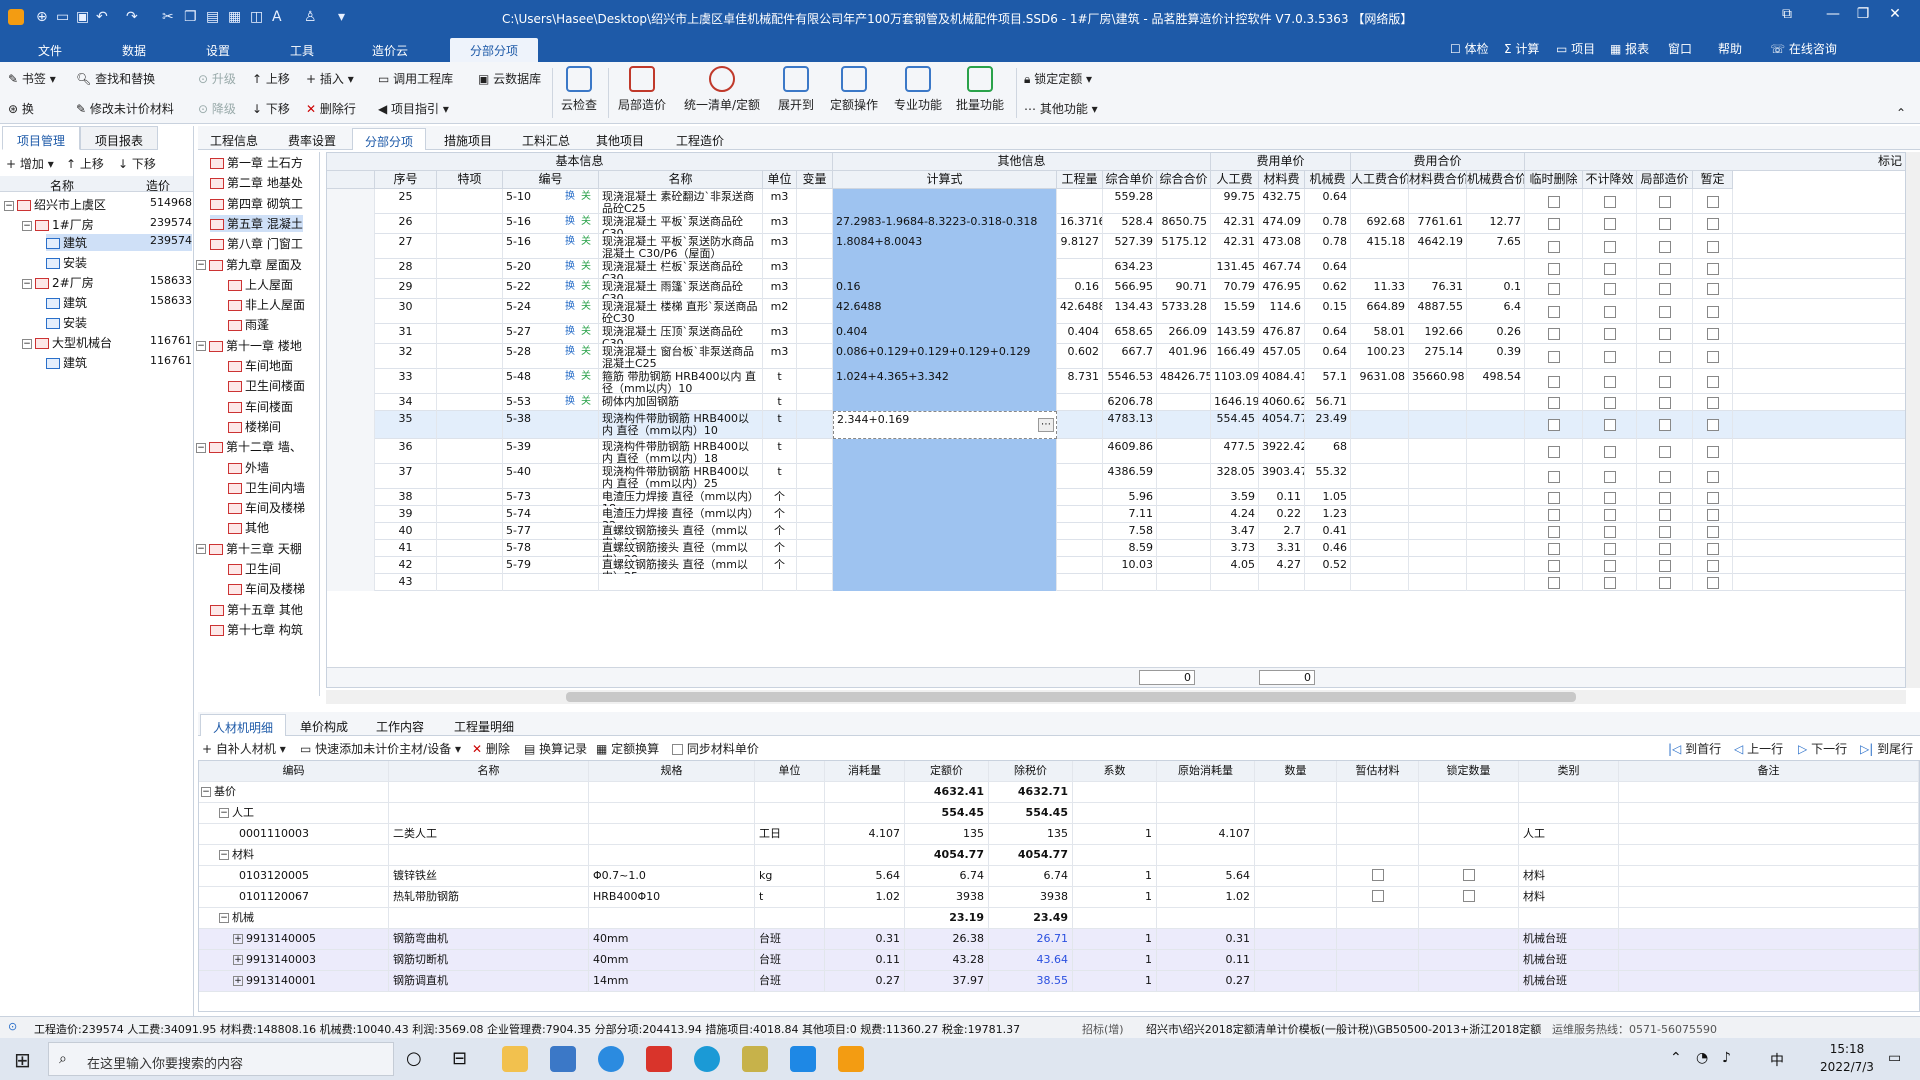 This screenshot has width=1920, height=1080. I want to click on cell-labor: 42.31, so click(1235, 246).